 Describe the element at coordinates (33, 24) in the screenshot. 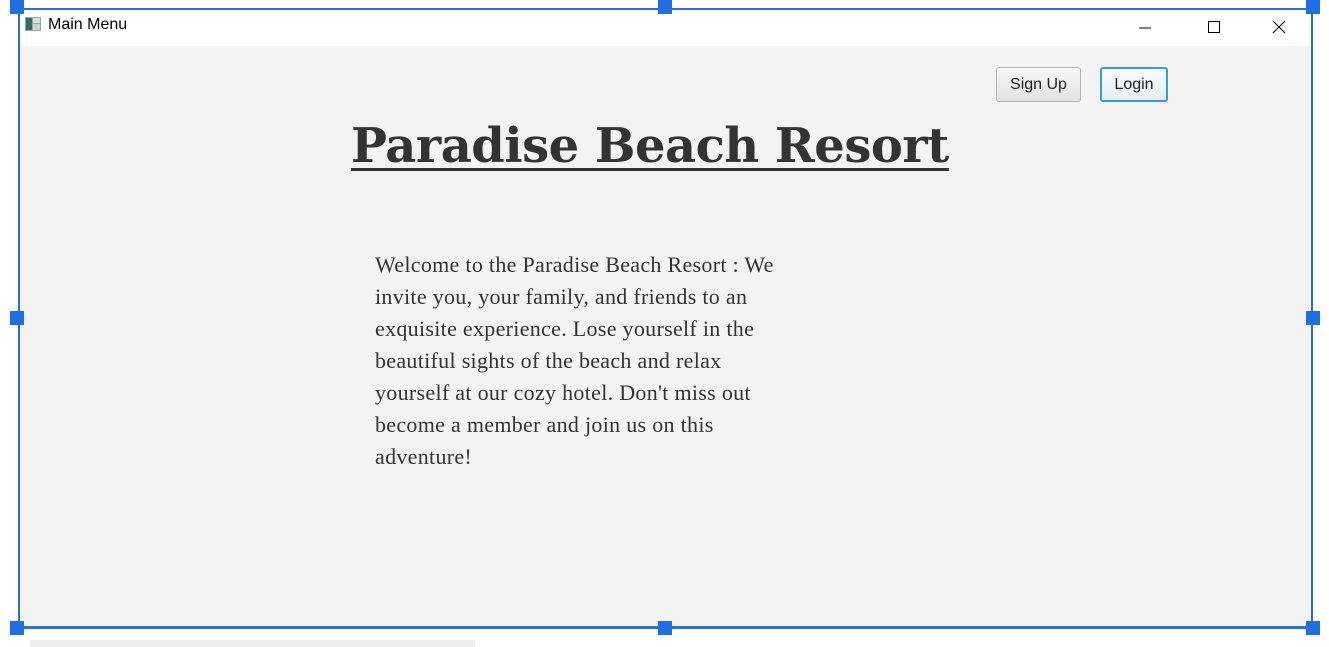

I see `app-icon` at that location.